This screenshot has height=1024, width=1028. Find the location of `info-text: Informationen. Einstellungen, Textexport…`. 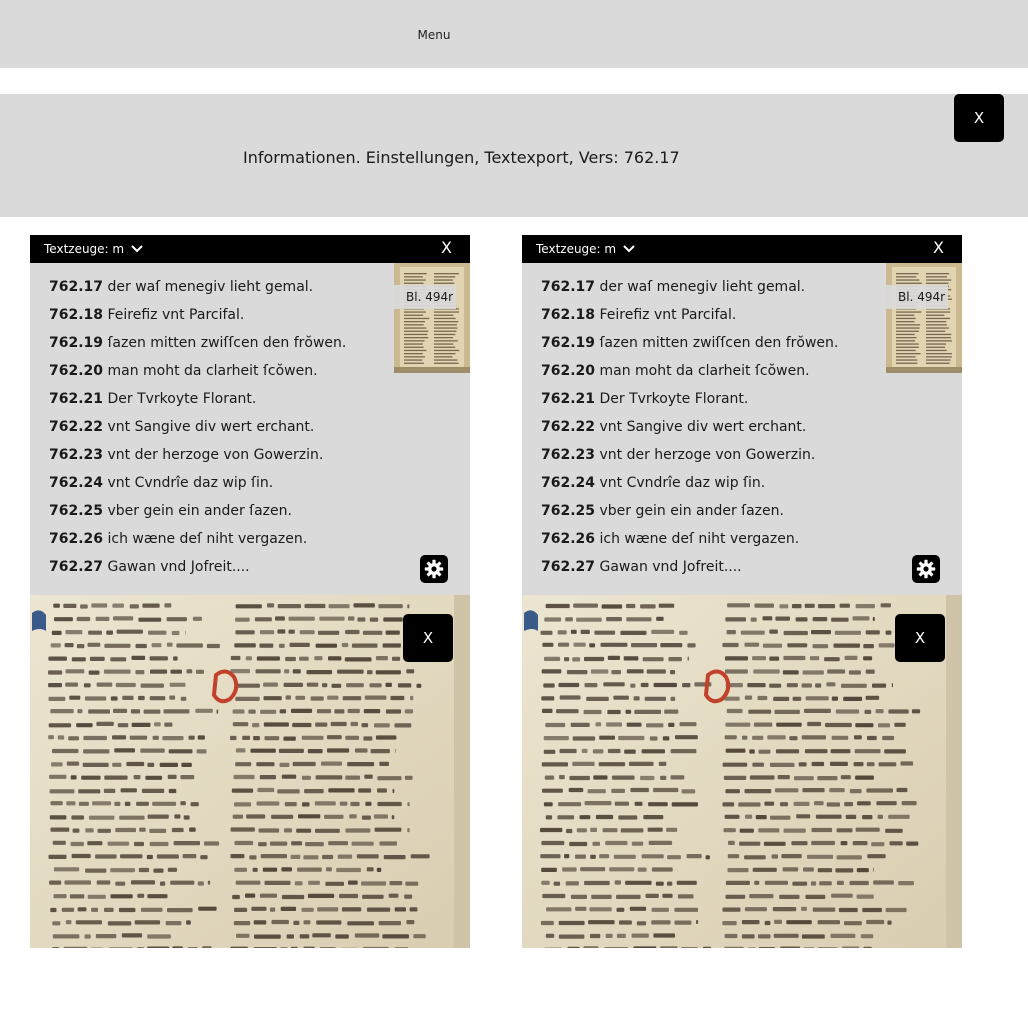

info-text: Informationen. Einstellungen, Textexport… is located at coordinates (461, 157).